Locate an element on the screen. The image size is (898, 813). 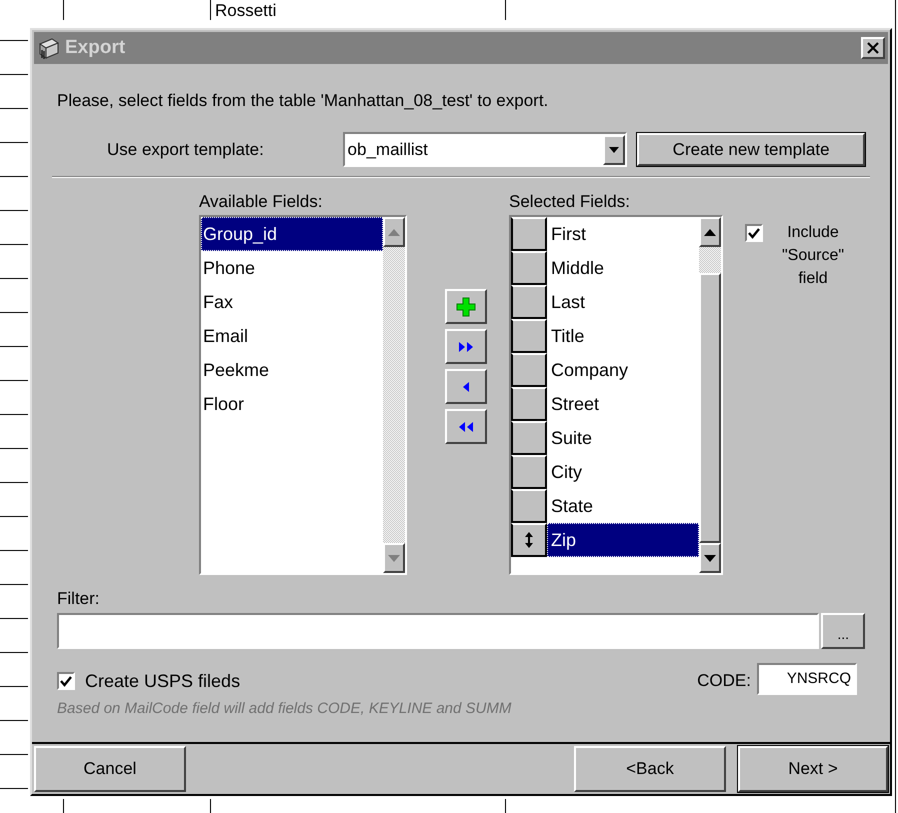
list-item: Phone is located at coordinates (292, 268).